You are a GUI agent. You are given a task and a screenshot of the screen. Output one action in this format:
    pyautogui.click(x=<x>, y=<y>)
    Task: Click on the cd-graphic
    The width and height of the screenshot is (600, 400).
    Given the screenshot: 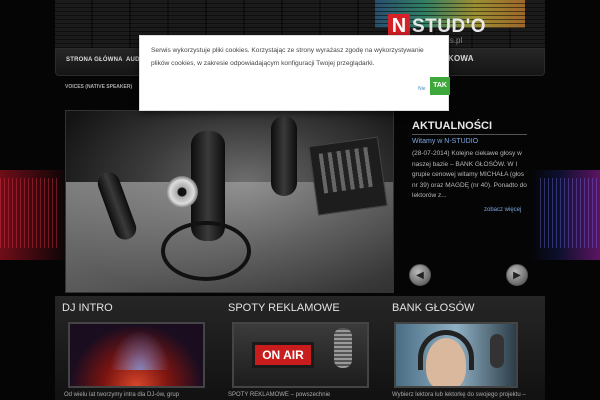 What is the action you would take?
    pyautogui.click(x=182, y=192)
    